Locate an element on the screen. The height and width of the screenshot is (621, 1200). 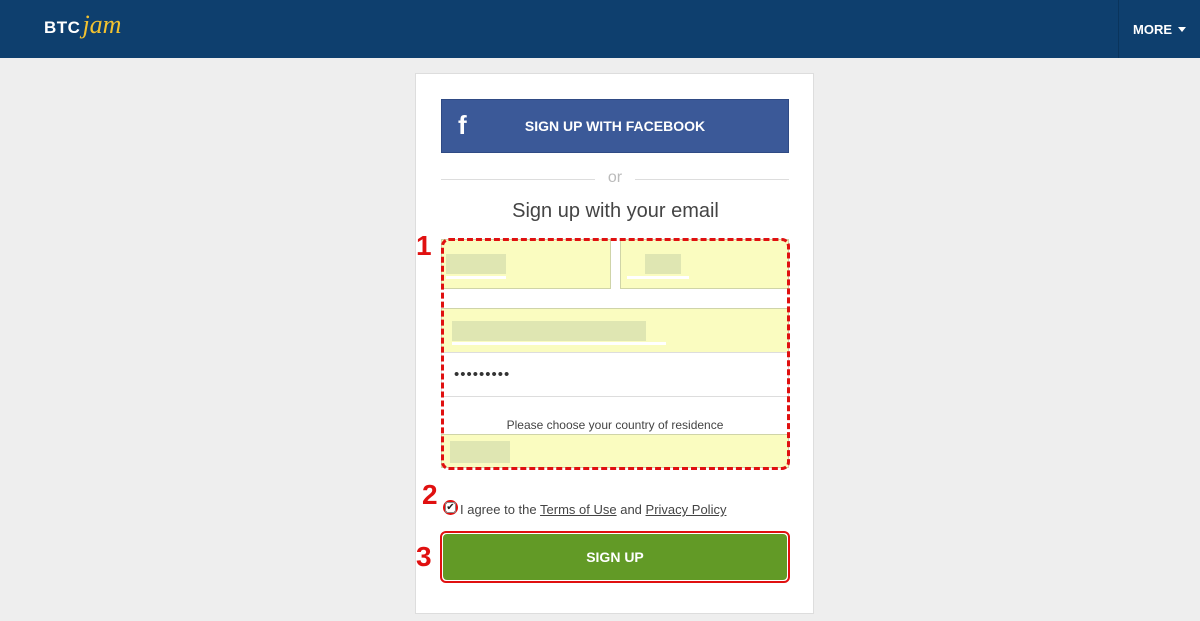
more-menu-button: MORE is located at coordinates (1159, 29).